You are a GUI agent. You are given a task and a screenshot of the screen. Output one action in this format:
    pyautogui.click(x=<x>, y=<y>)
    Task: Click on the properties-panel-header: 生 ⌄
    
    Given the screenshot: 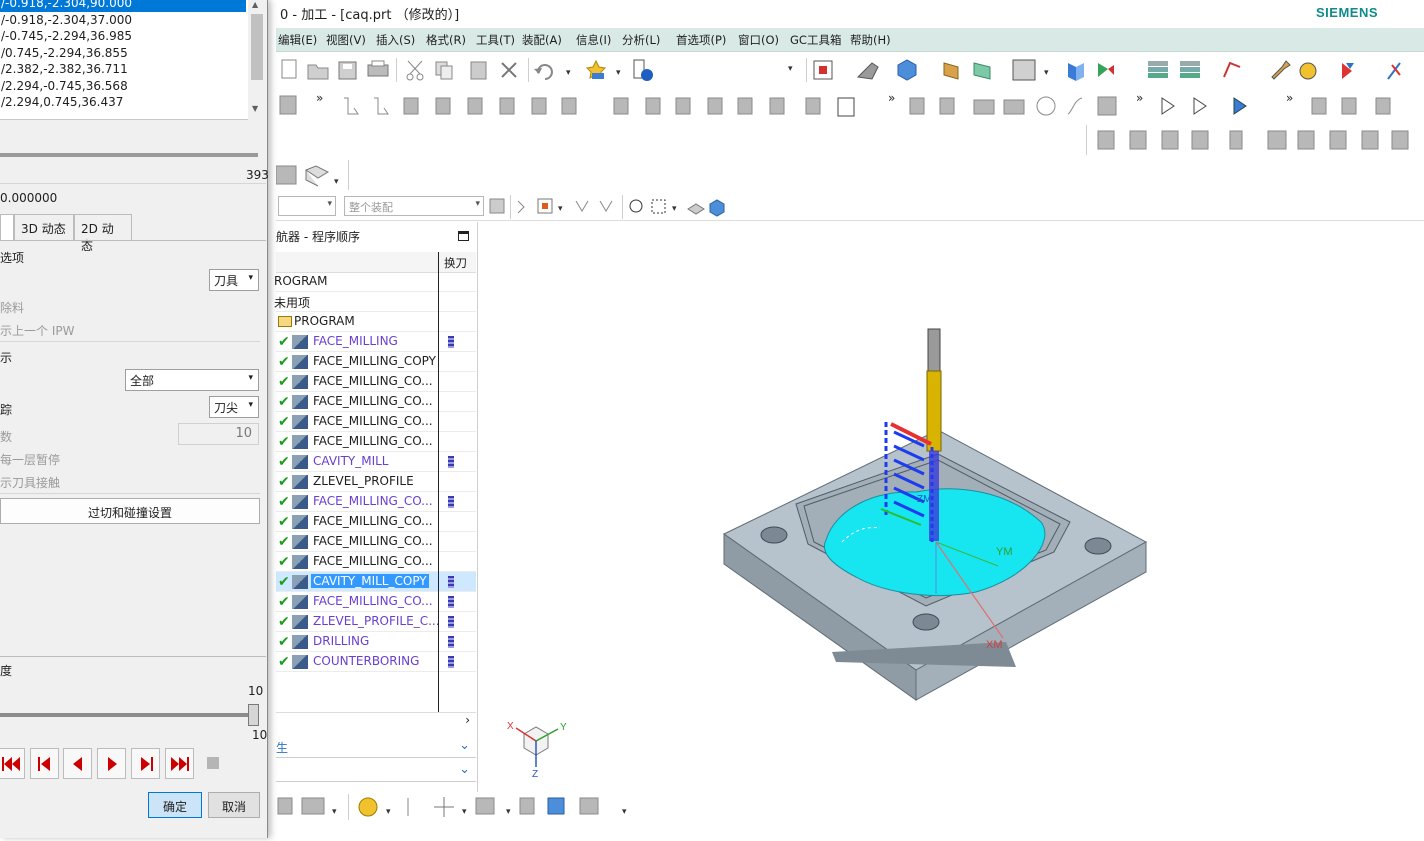 What is the action you would take?
    pyautogui.click(x=376, y=747)
    